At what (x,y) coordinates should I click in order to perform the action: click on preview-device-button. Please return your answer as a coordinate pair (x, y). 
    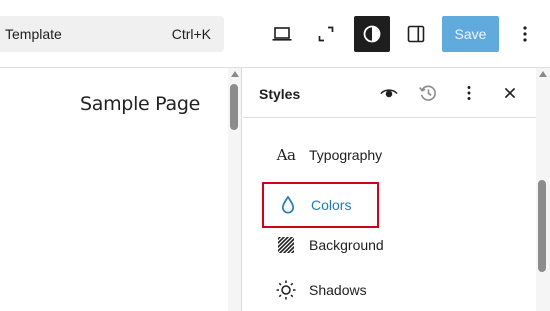
    Looking at the image, I should click on (282, 34).